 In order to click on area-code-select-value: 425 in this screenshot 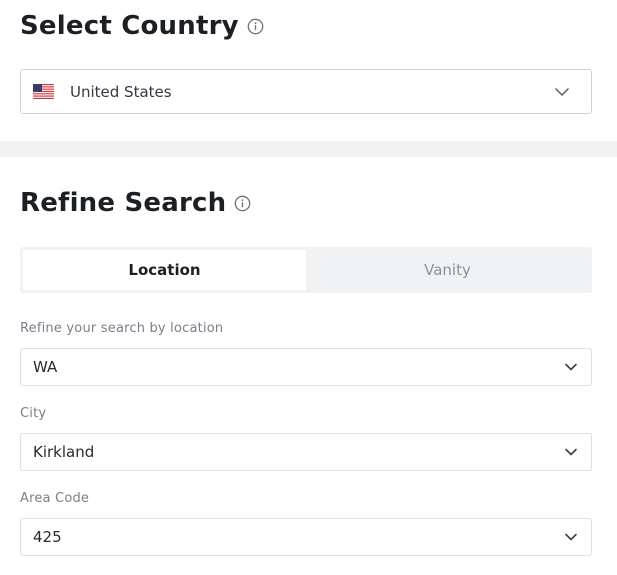, I will do `click(47, 537)`.